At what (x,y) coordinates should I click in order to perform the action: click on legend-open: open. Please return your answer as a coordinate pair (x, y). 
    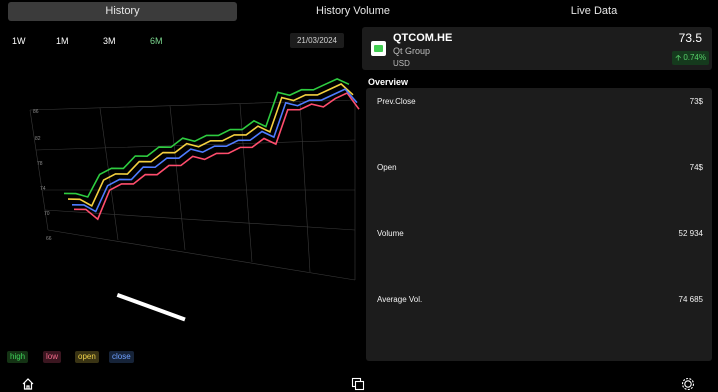
    Looking at the image, I should click on (87, 357).